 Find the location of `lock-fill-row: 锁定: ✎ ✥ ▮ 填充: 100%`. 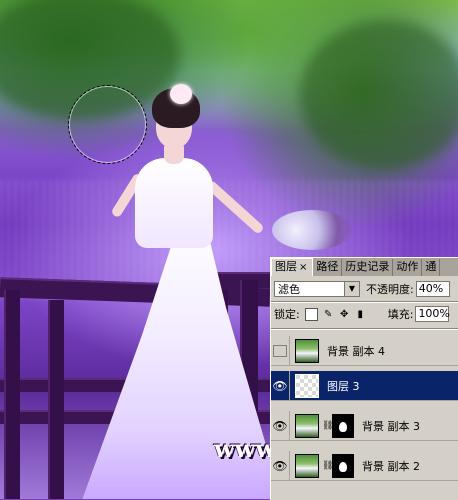

lock-fill-row: 锁定: ✎ ✥ ▮ 填充: 100% is located at coordinates (366, 314).